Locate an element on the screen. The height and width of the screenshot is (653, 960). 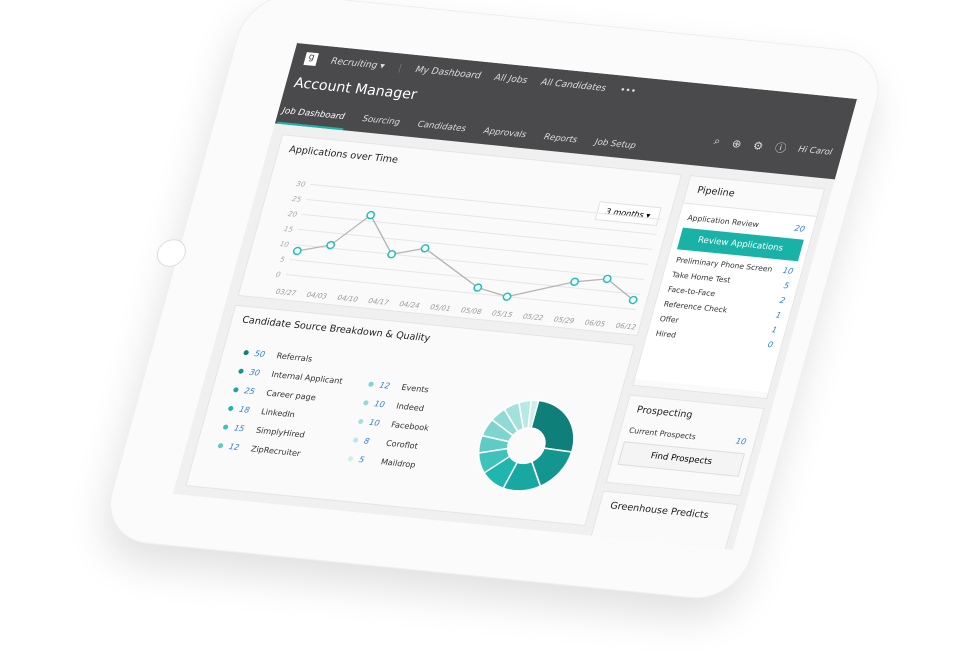
x-tick-label: 05/01 is located at coordinates (440, 307).